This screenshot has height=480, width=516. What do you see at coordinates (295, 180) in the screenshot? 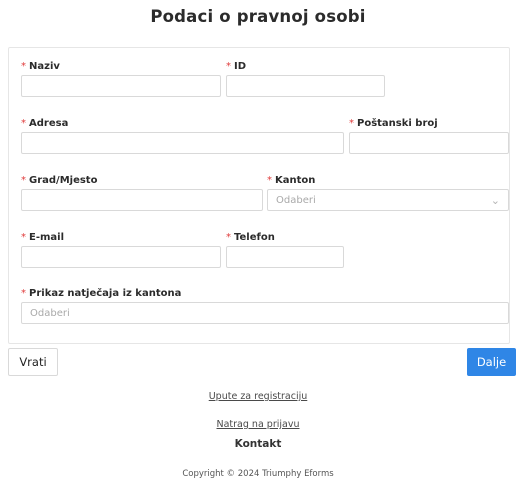
I see `kanton-label-text: Kanton` at bounding box center [295, 180].